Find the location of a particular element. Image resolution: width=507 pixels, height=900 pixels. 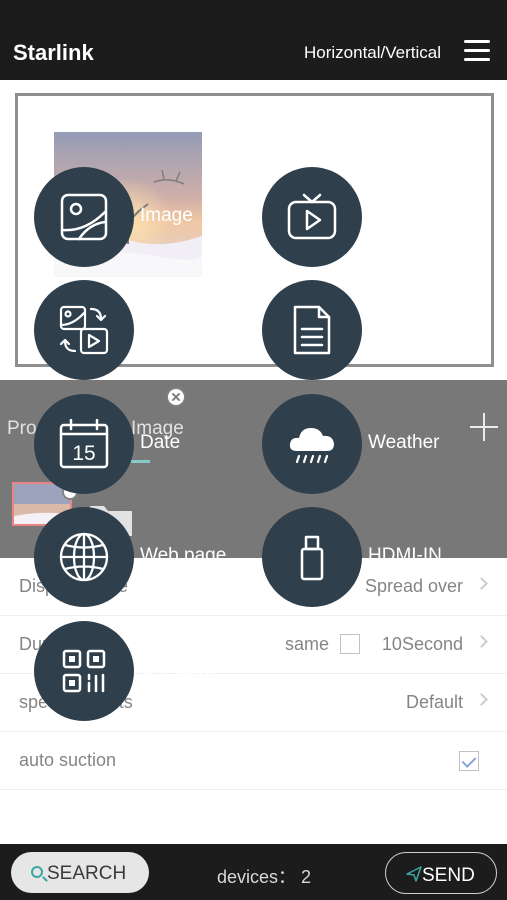

menu-item-weather: Weather is located at coordinates (377, 444).